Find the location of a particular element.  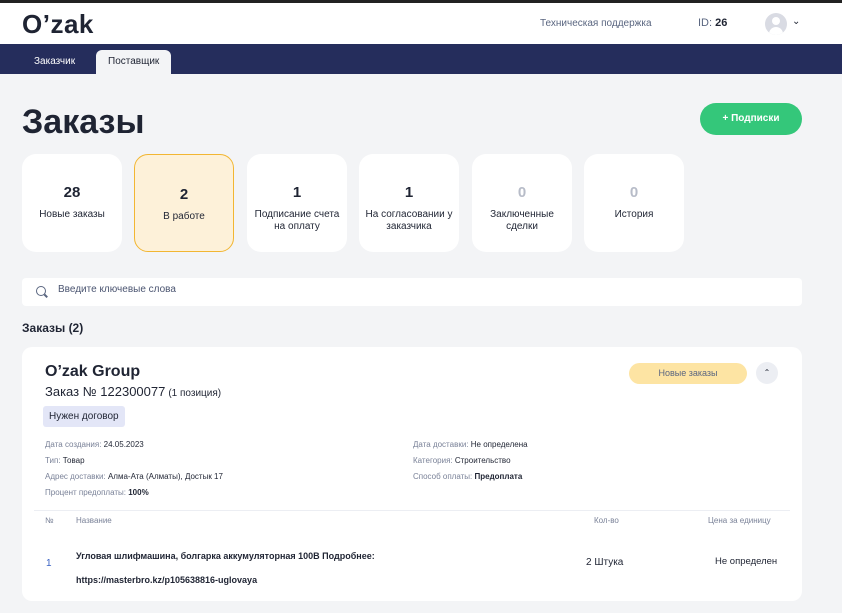

divider is located at coordinates (412, 510).